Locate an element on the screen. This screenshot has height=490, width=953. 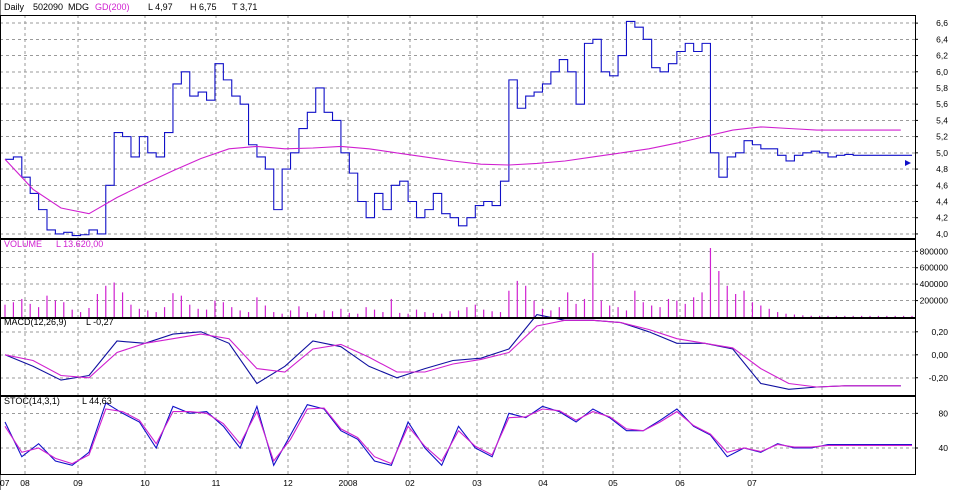
header-low: L 4,97 is located at coordinates (160, 7).